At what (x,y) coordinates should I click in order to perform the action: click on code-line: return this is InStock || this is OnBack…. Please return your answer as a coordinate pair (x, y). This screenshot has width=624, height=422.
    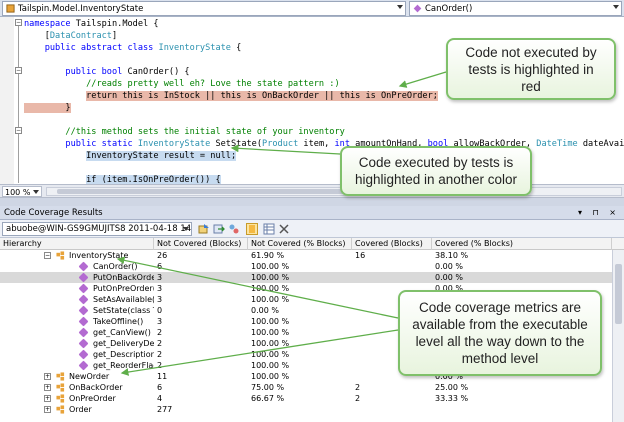
    Looking at the image, I should click on (231, 96).